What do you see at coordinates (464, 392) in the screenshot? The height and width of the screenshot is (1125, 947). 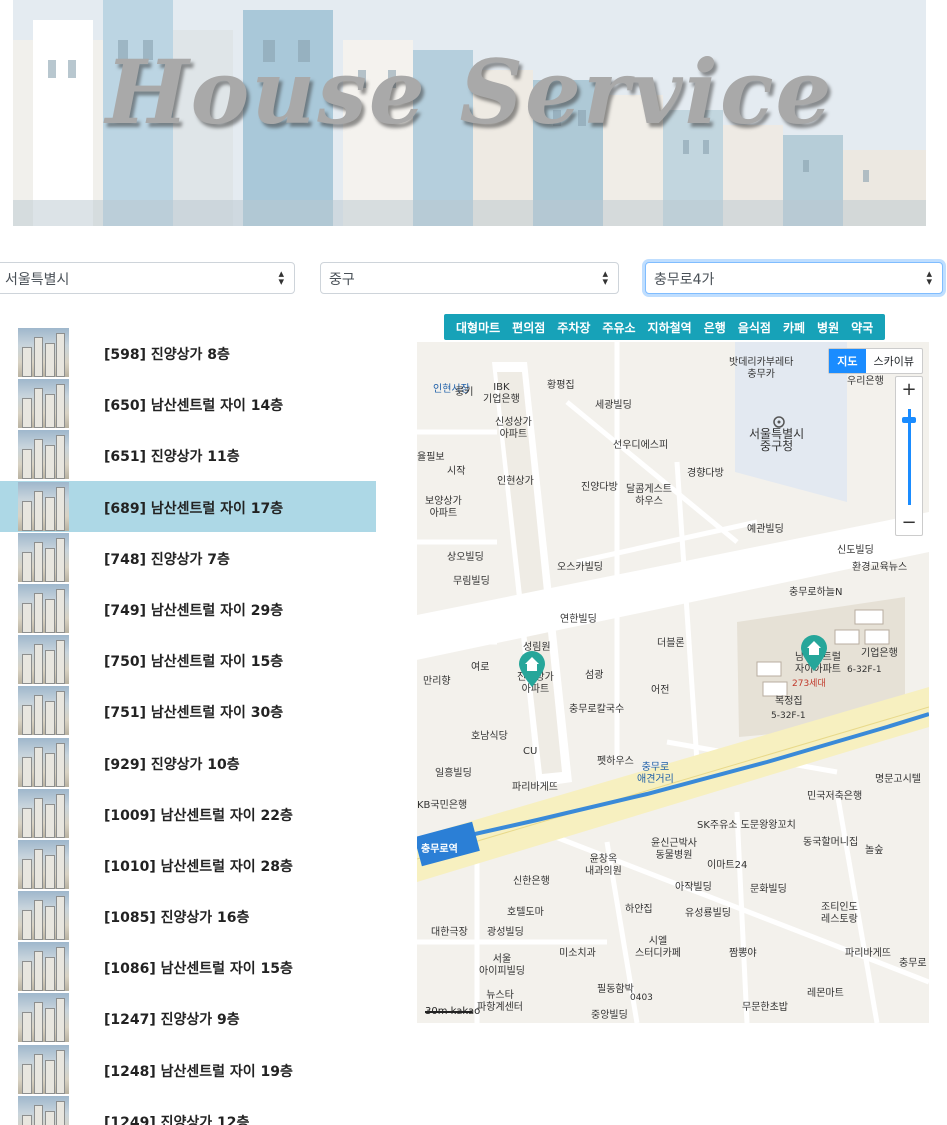 I see `map-label: 룽키` at bounding box center [464, 392].